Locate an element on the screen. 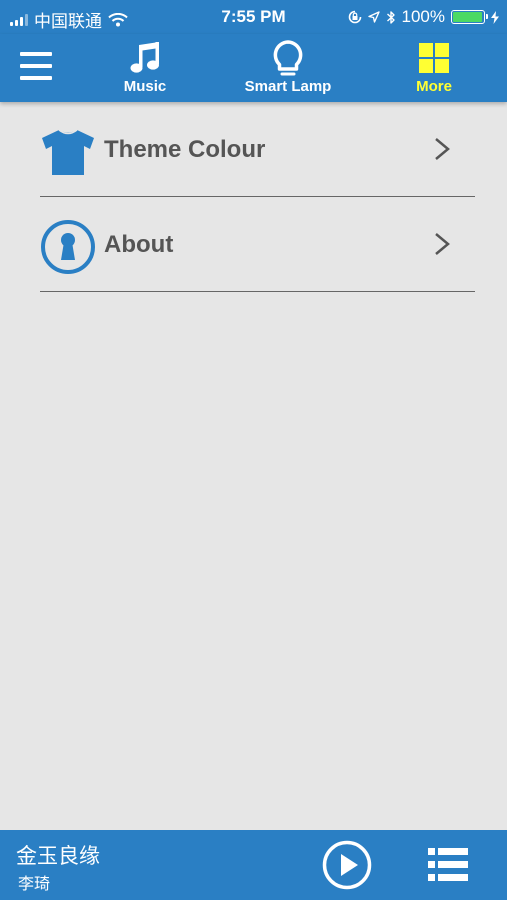 This screenshot has width=507, height=900. charging-icon is located at coordinates (495, 17).